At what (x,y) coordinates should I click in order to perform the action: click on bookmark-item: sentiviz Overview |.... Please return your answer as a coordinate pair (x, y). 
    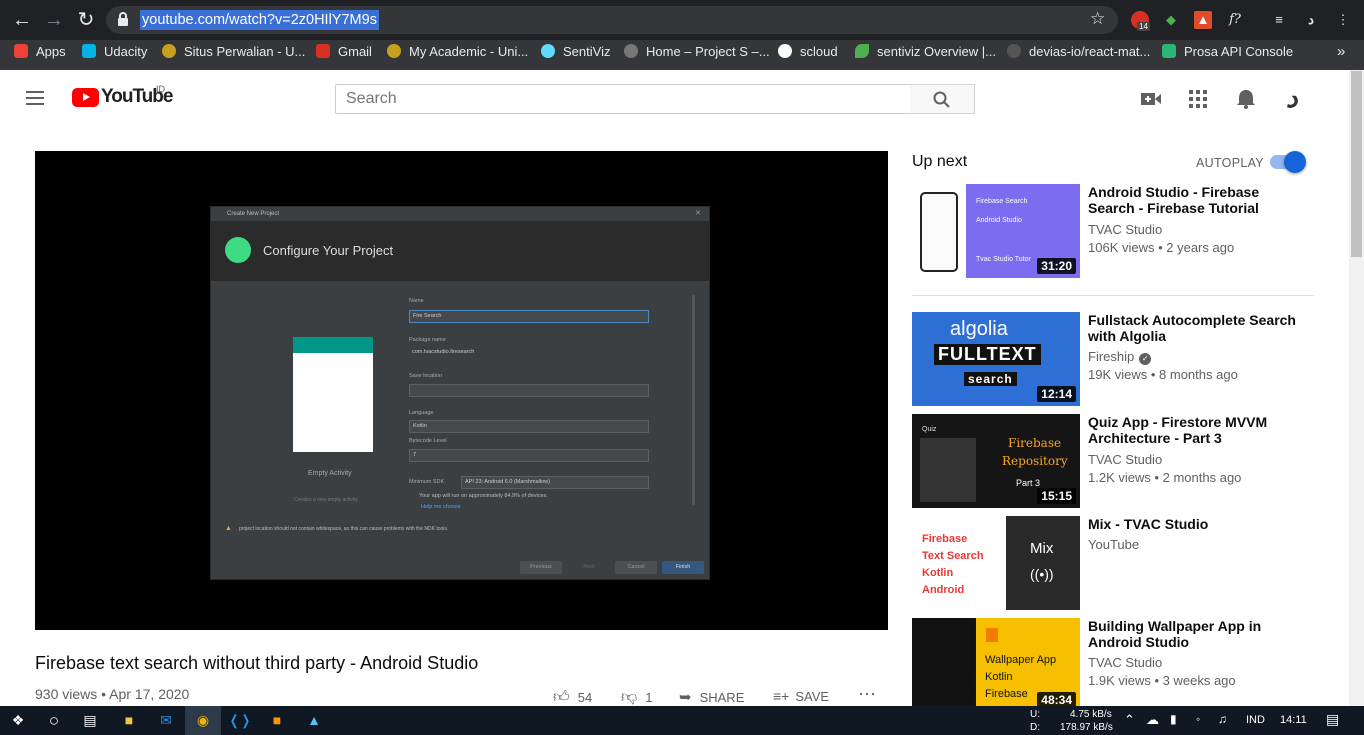
    Looking at the image, I should click on (925, 55).